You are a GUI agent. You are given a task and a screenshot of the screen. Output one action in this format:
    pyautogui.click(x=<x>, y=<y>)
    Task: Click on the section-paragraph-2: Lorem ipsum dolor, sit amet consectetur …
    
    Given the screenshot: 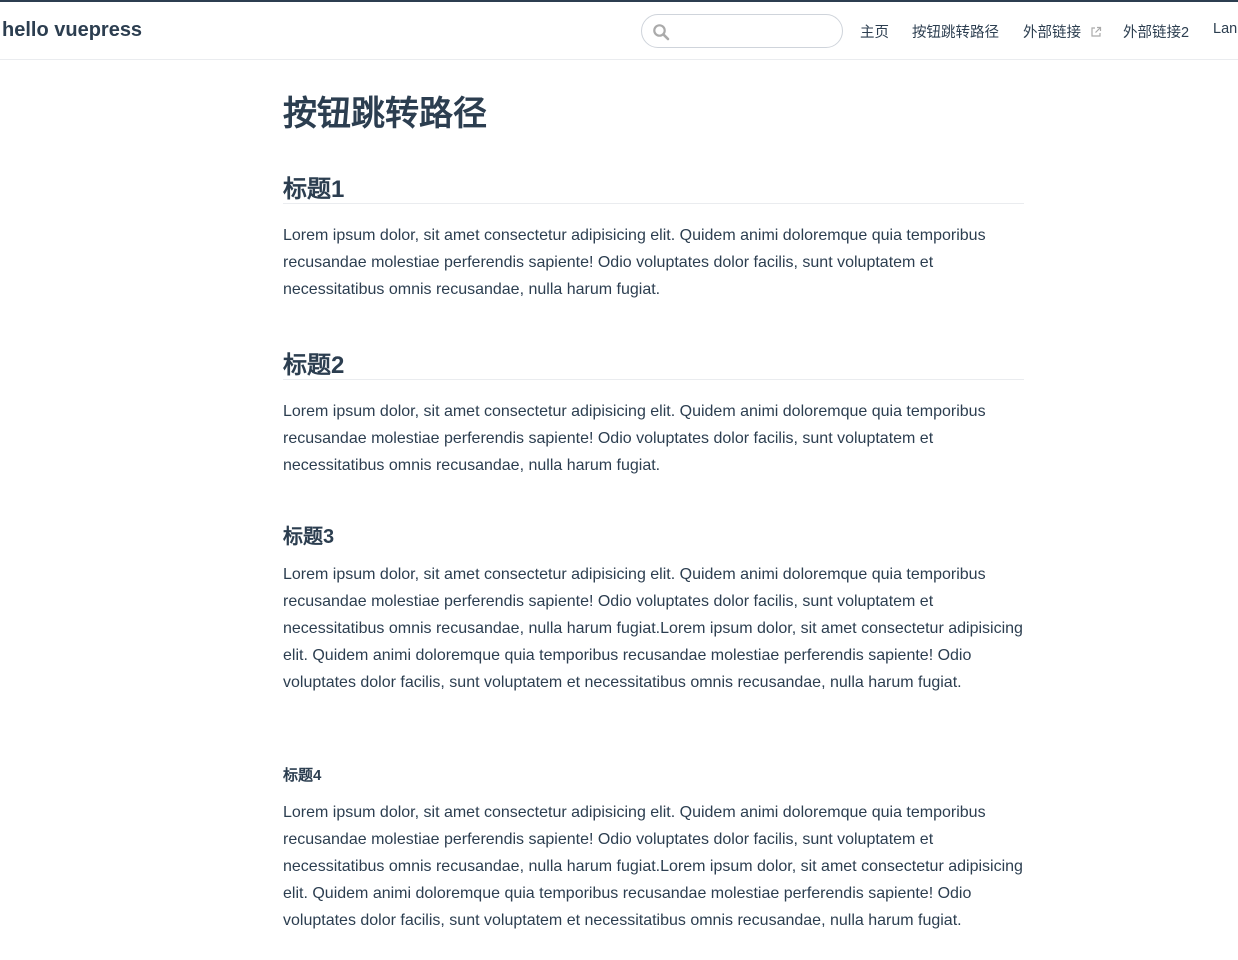 What is the action you would take?
    pyautogui.click(x=634, y=438)
    